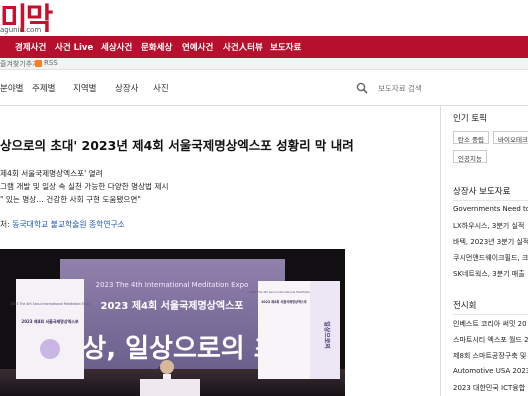 The image size is (528, 396). I want to click on topic-tag: 바이오테크, so click(510, 137).